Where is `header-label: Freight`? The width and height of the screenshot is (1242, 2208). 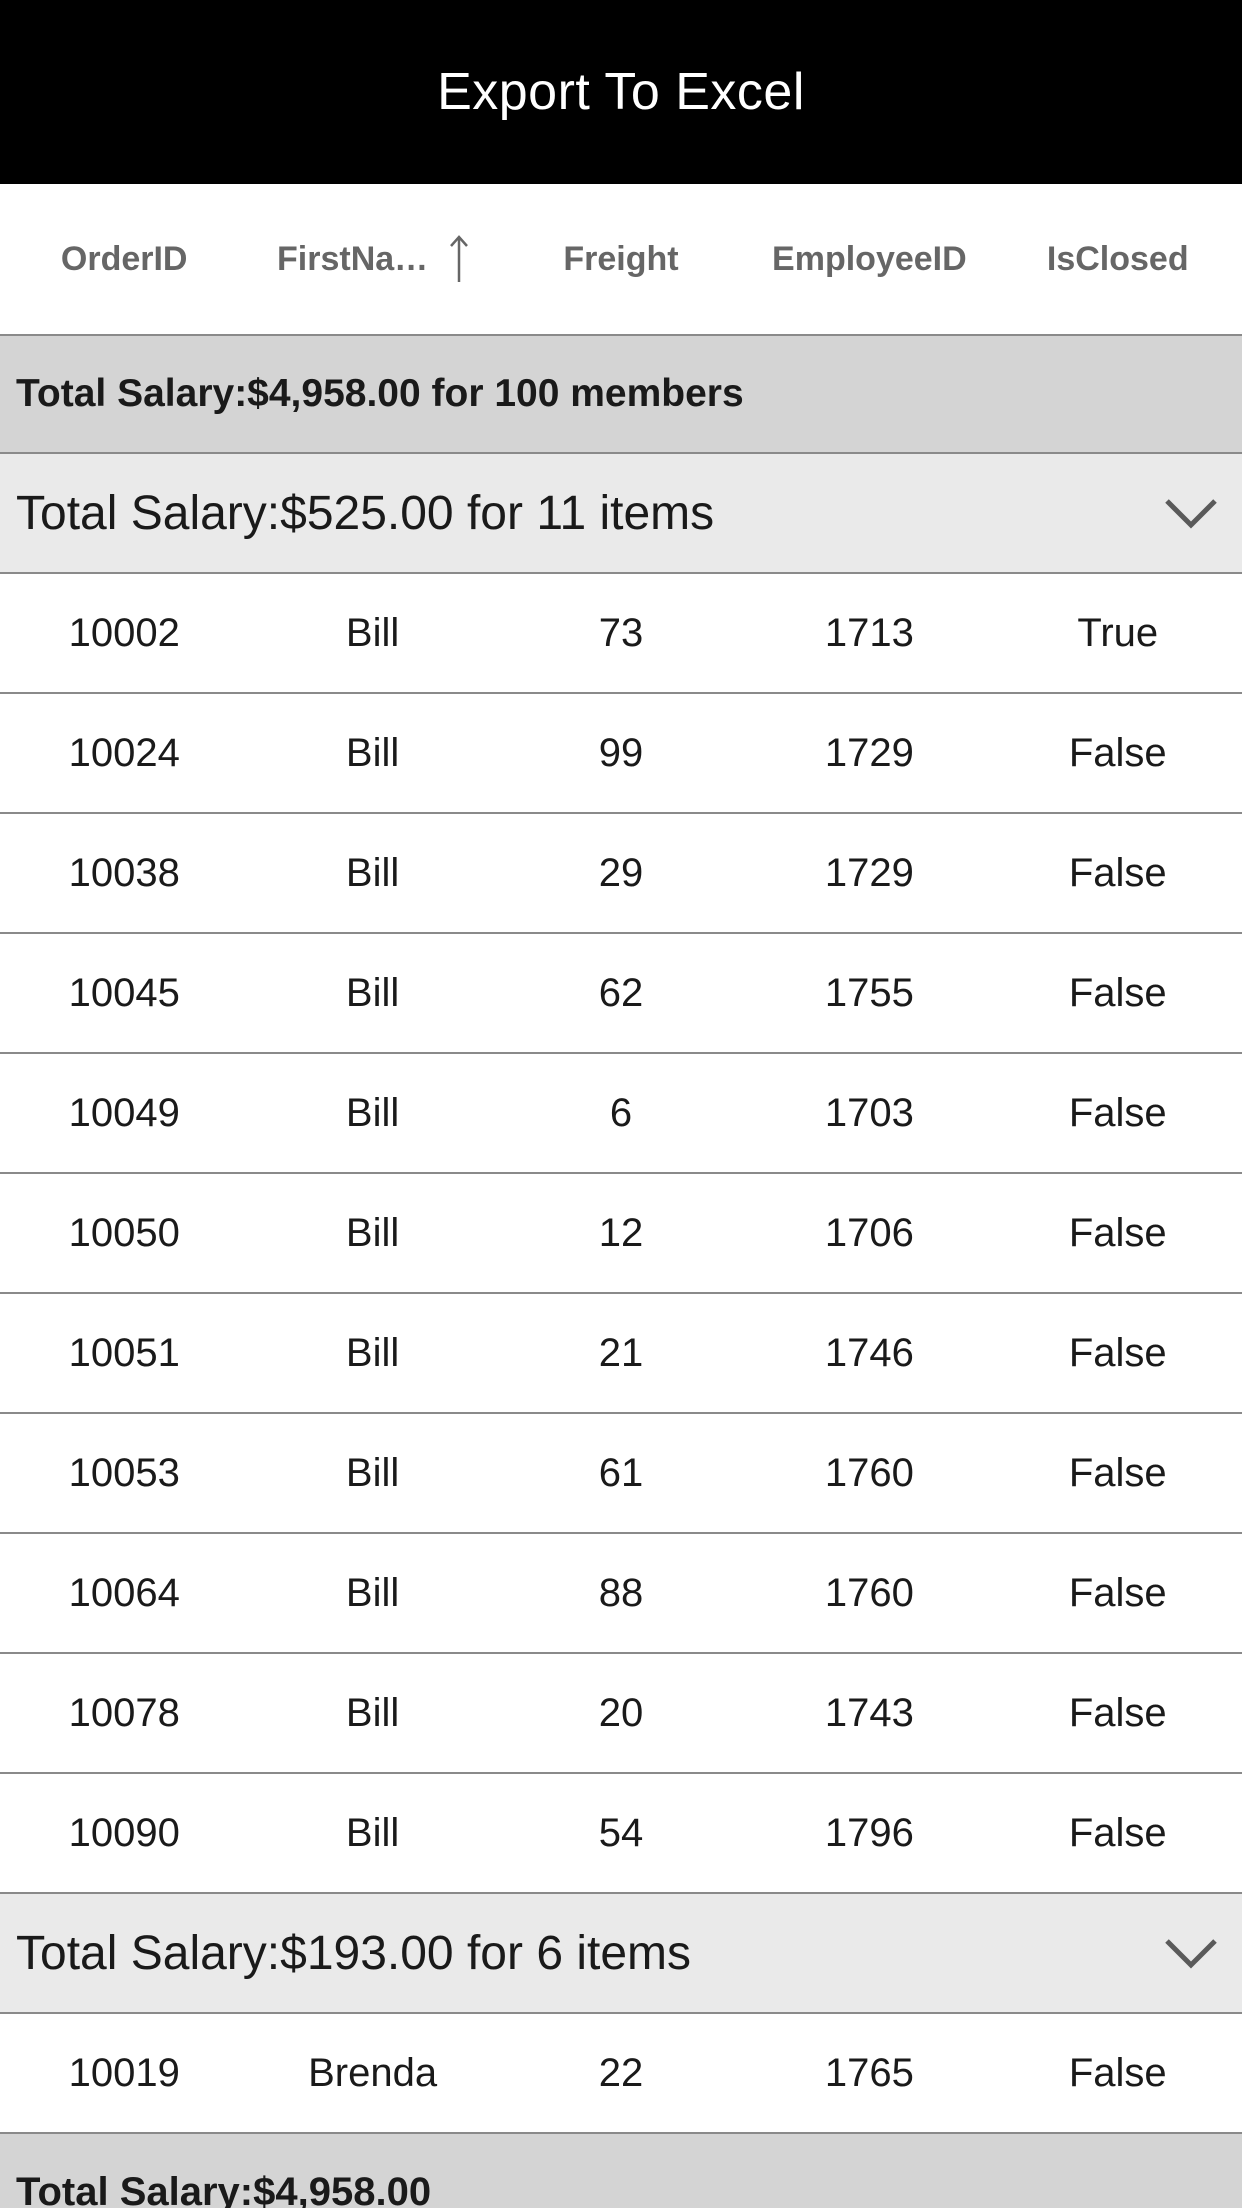 header-label: Freight is located at coordinates (621, 258).